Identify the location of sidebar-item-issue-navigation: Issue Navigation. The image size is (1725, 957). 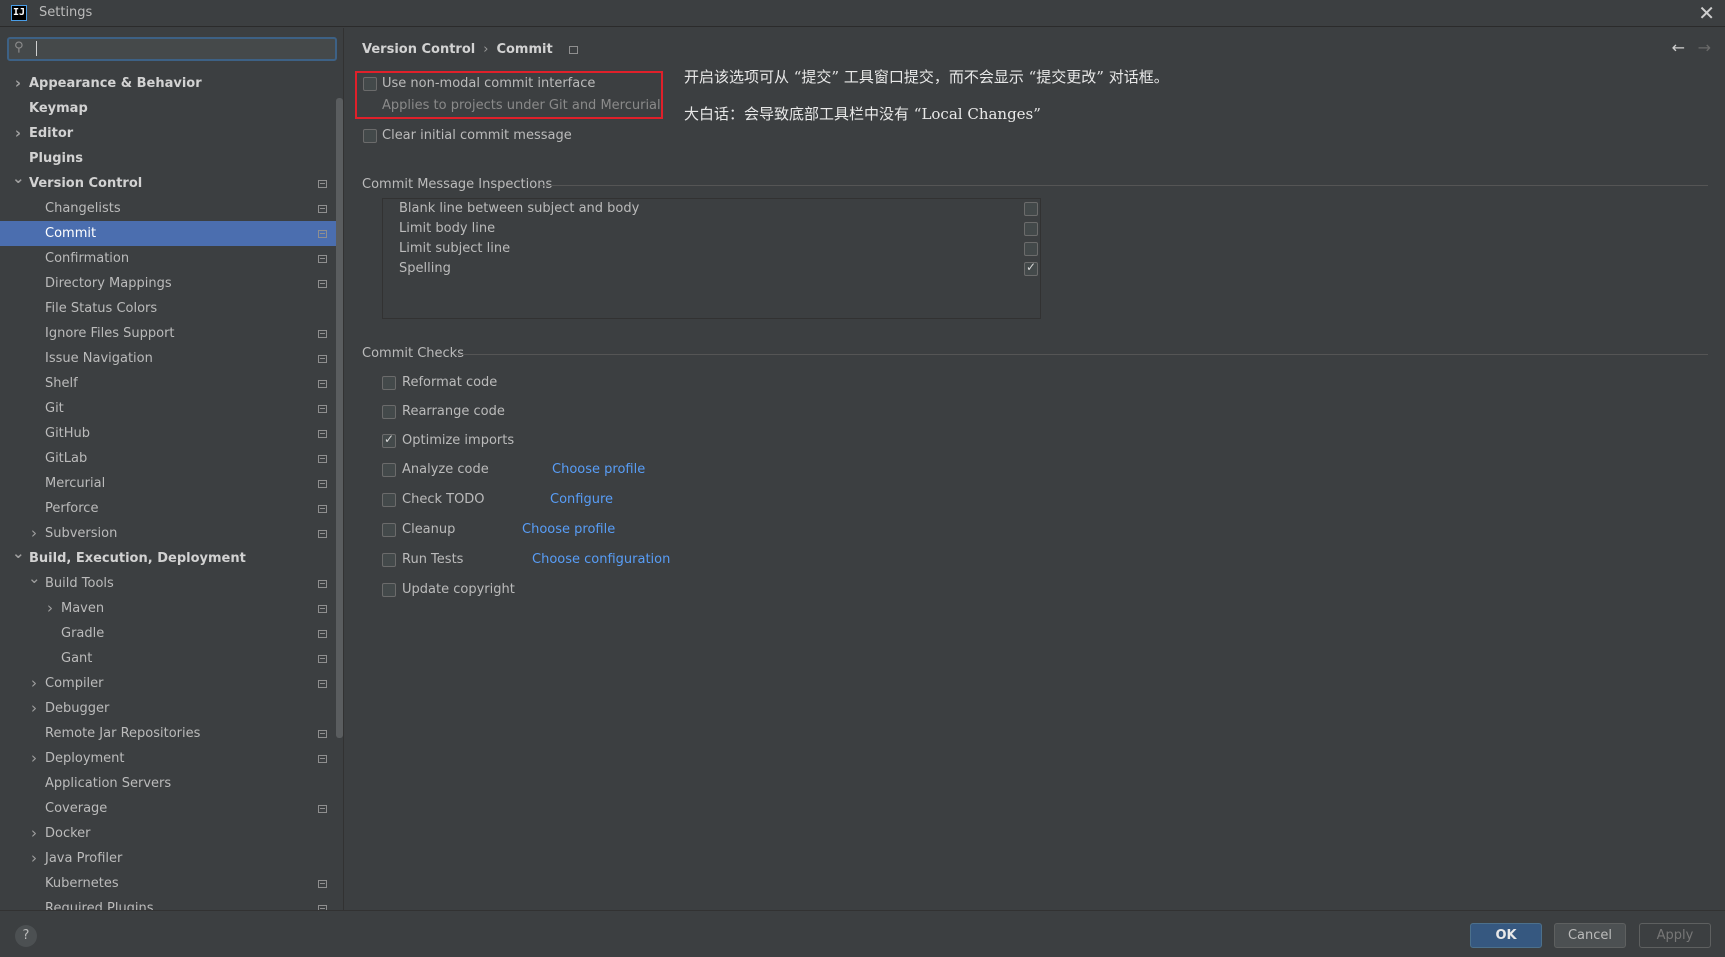
(171, 358).